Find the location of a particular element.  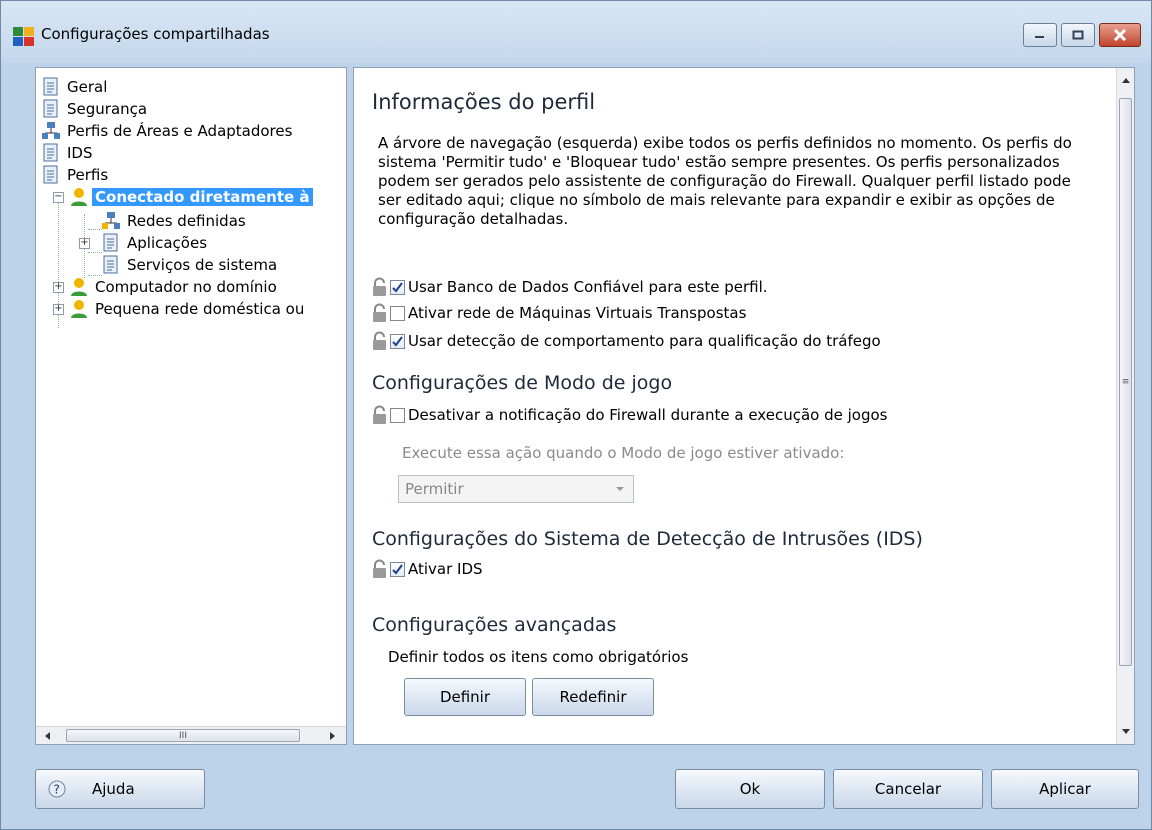

tree-item-ids: IDS is located at coordinates (69, 153).